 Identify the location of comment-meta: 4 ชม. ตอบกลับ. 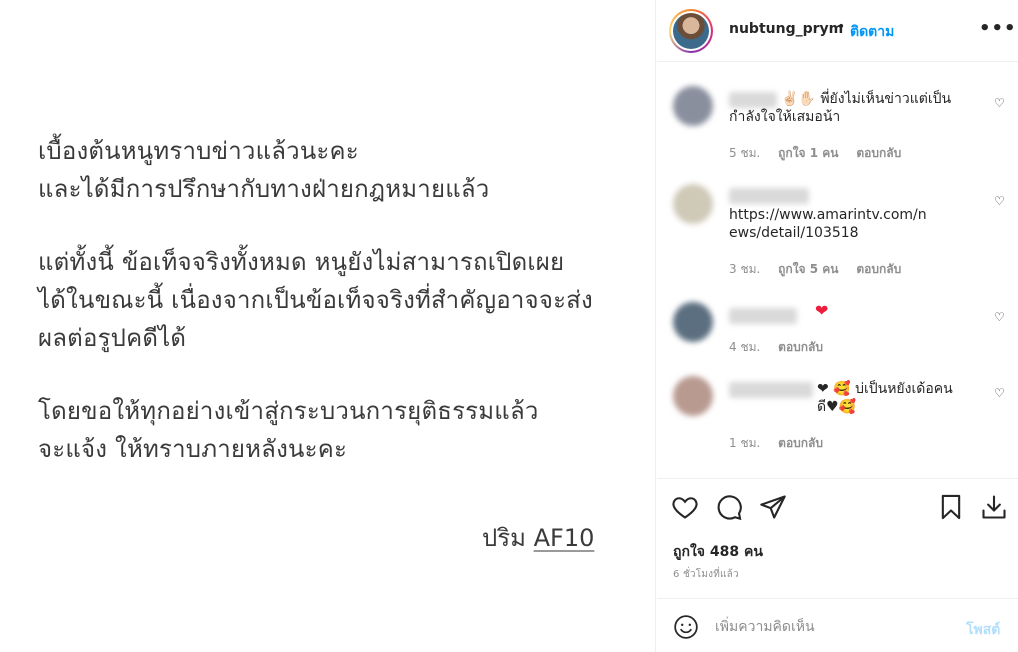
(783, 347).